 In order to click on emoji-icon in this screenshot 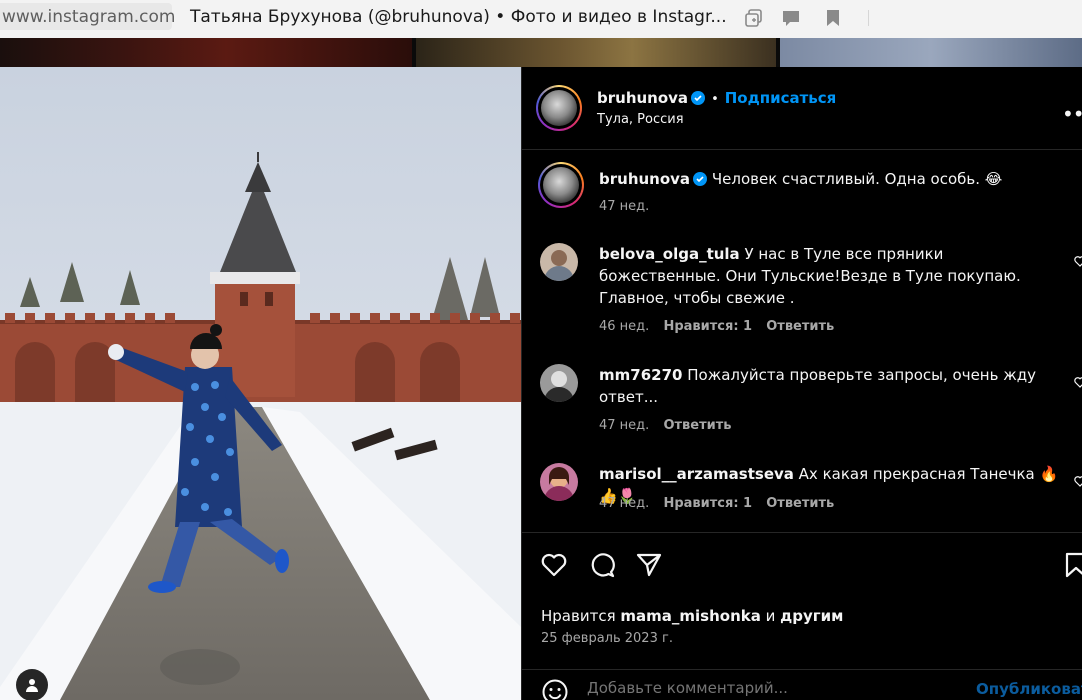, I will do `click(555, 689)`.